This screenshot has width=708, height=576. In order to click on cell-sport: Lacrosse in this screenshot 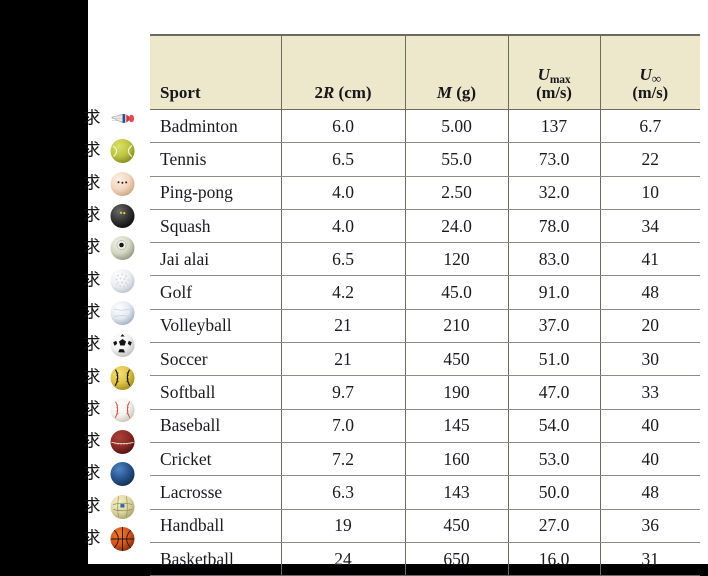, I will do `click(215, 492)`.